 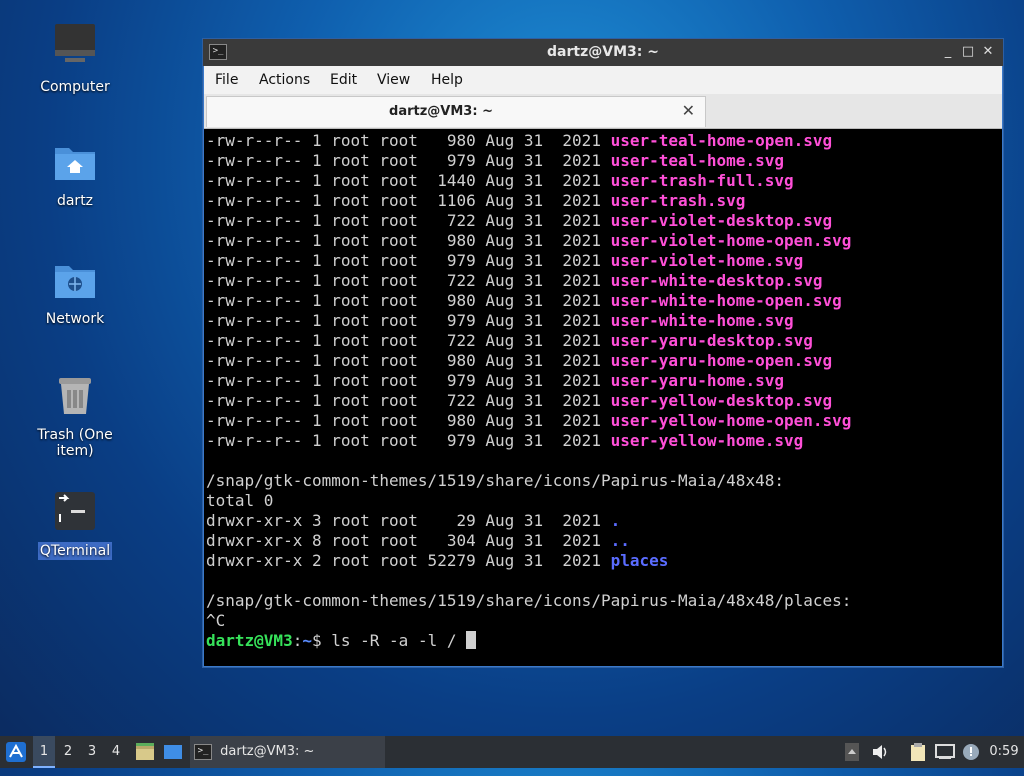 What do you see at coordinates (44, 752) in the screenshot?
I see `workspace-1: 1` at bounding box center [44, 752].